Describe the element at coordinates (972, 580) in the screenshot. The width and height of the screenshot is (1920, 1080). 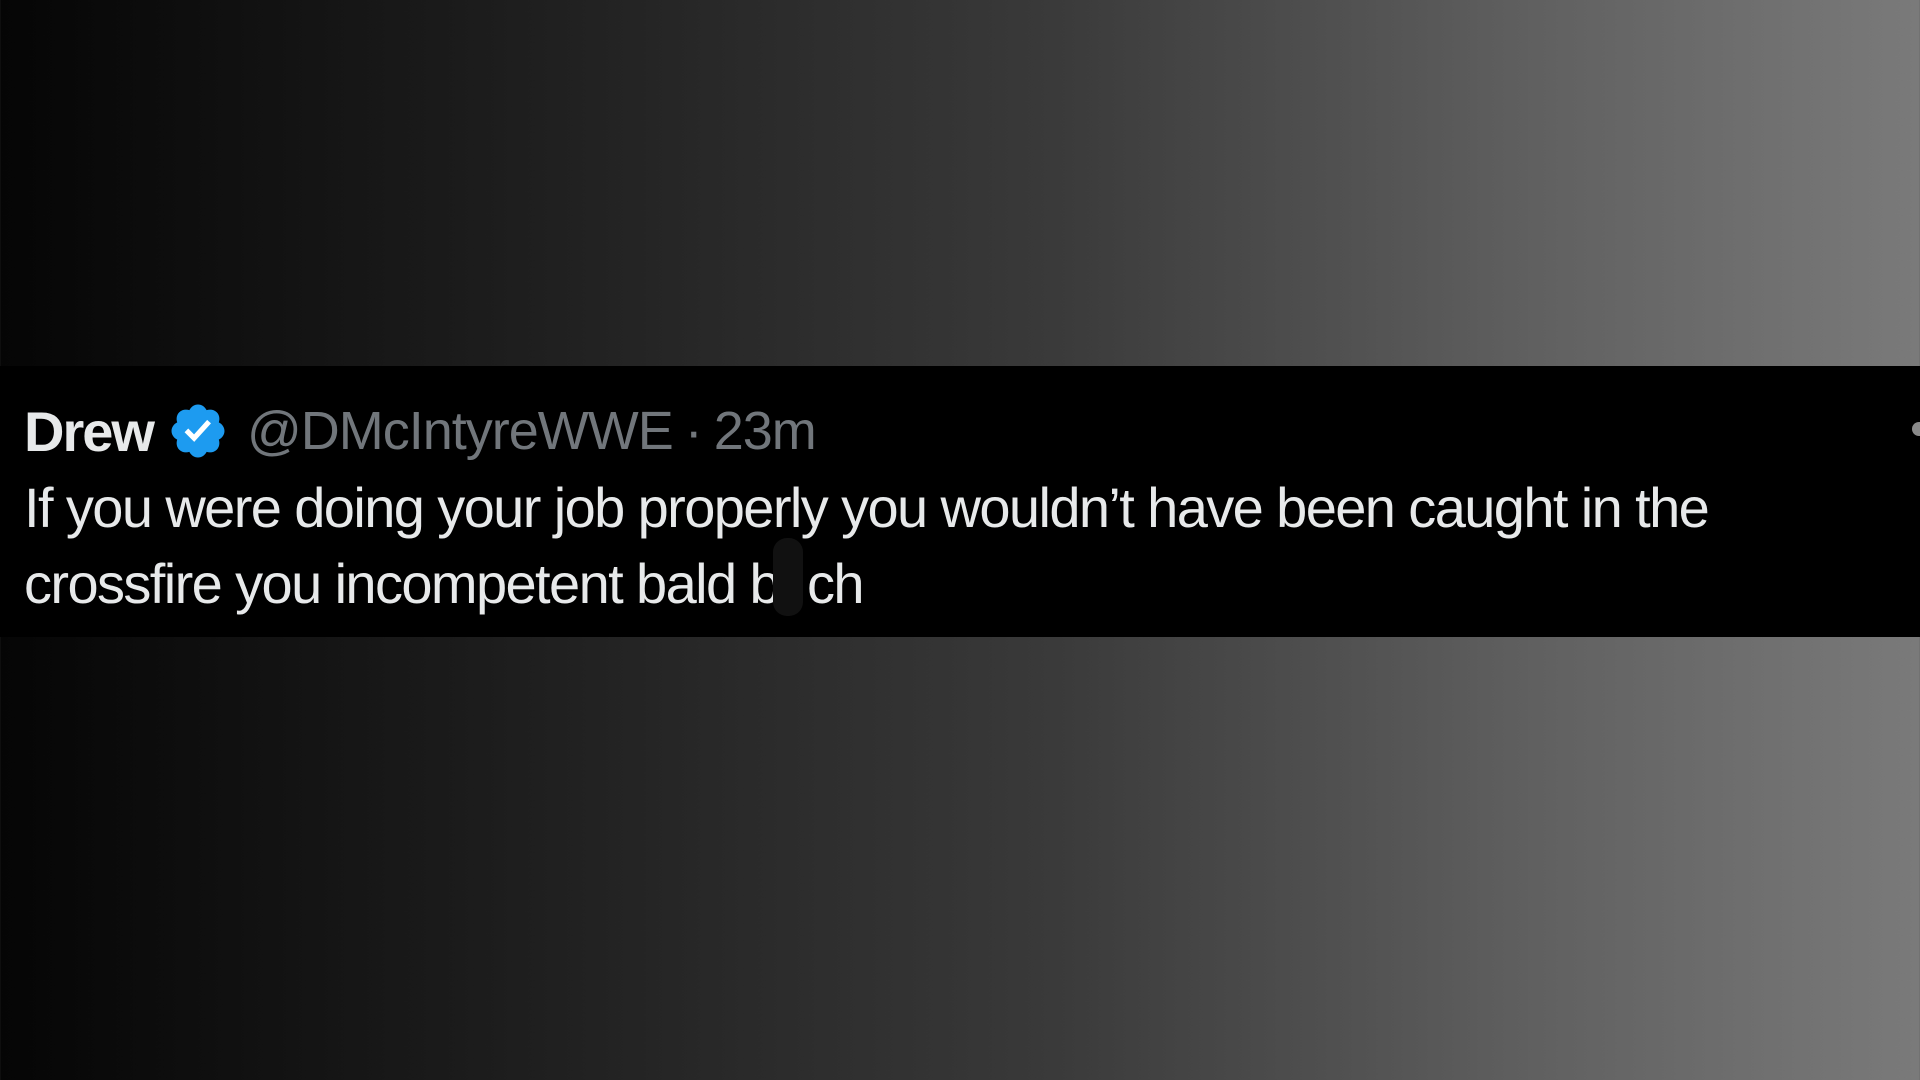
I see `tweet-text-line-2: crossfire you incompetent bald b ch` at that location.